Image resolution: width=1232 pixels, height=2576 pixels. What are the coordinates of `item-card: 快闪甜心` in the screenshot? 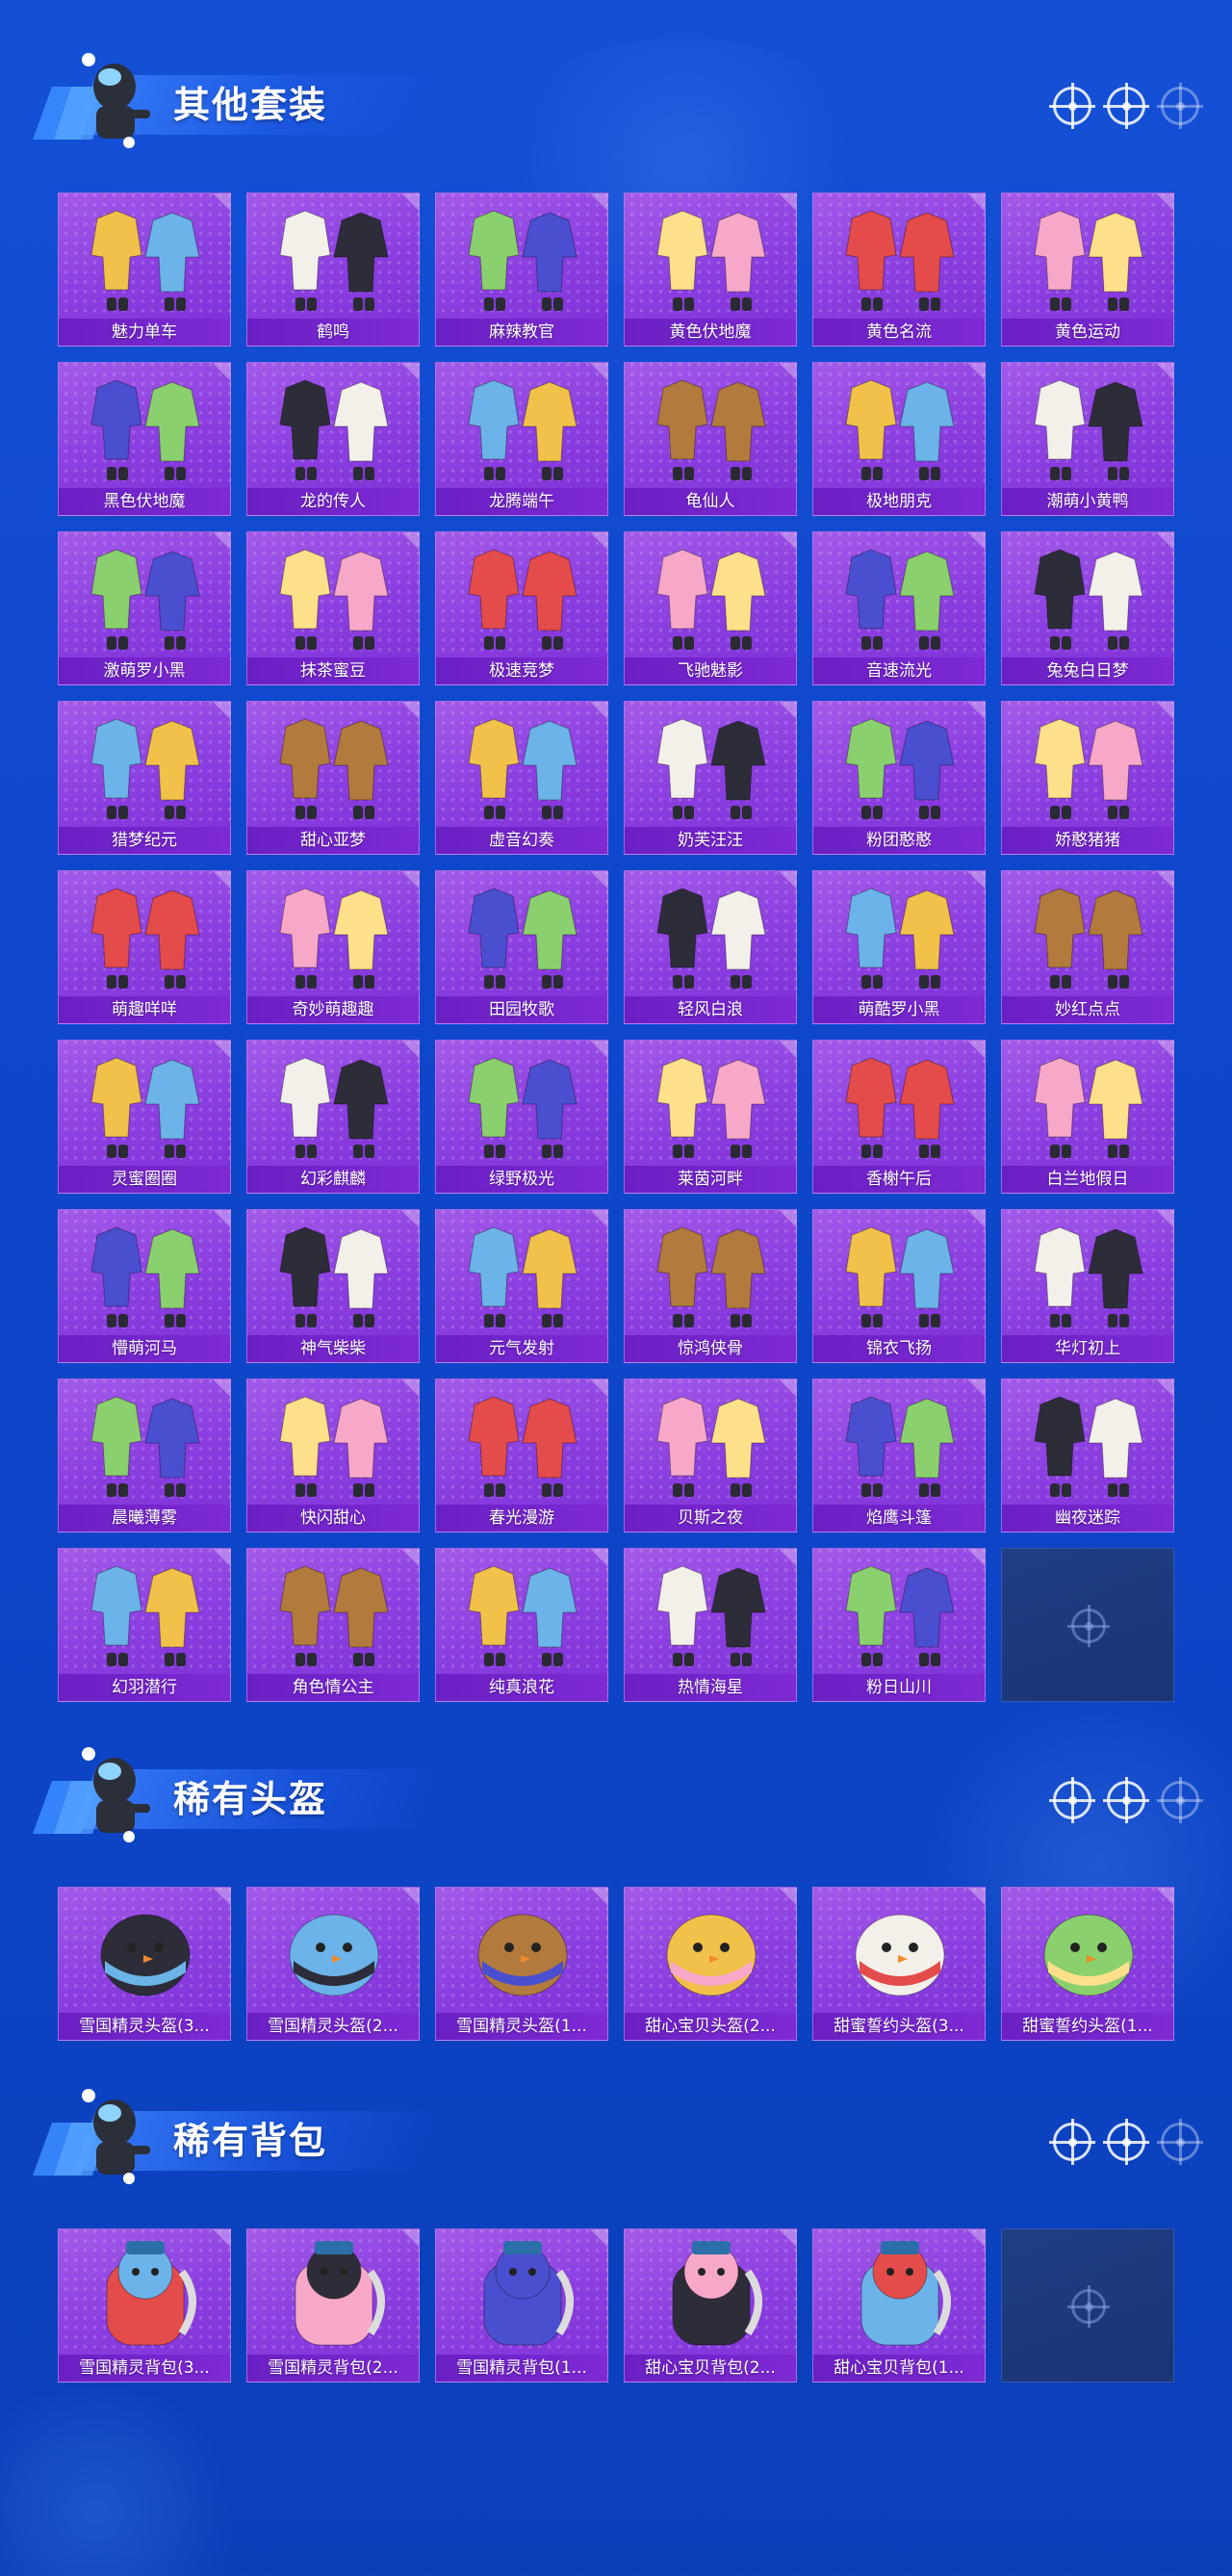 It's located at (333, 1455).